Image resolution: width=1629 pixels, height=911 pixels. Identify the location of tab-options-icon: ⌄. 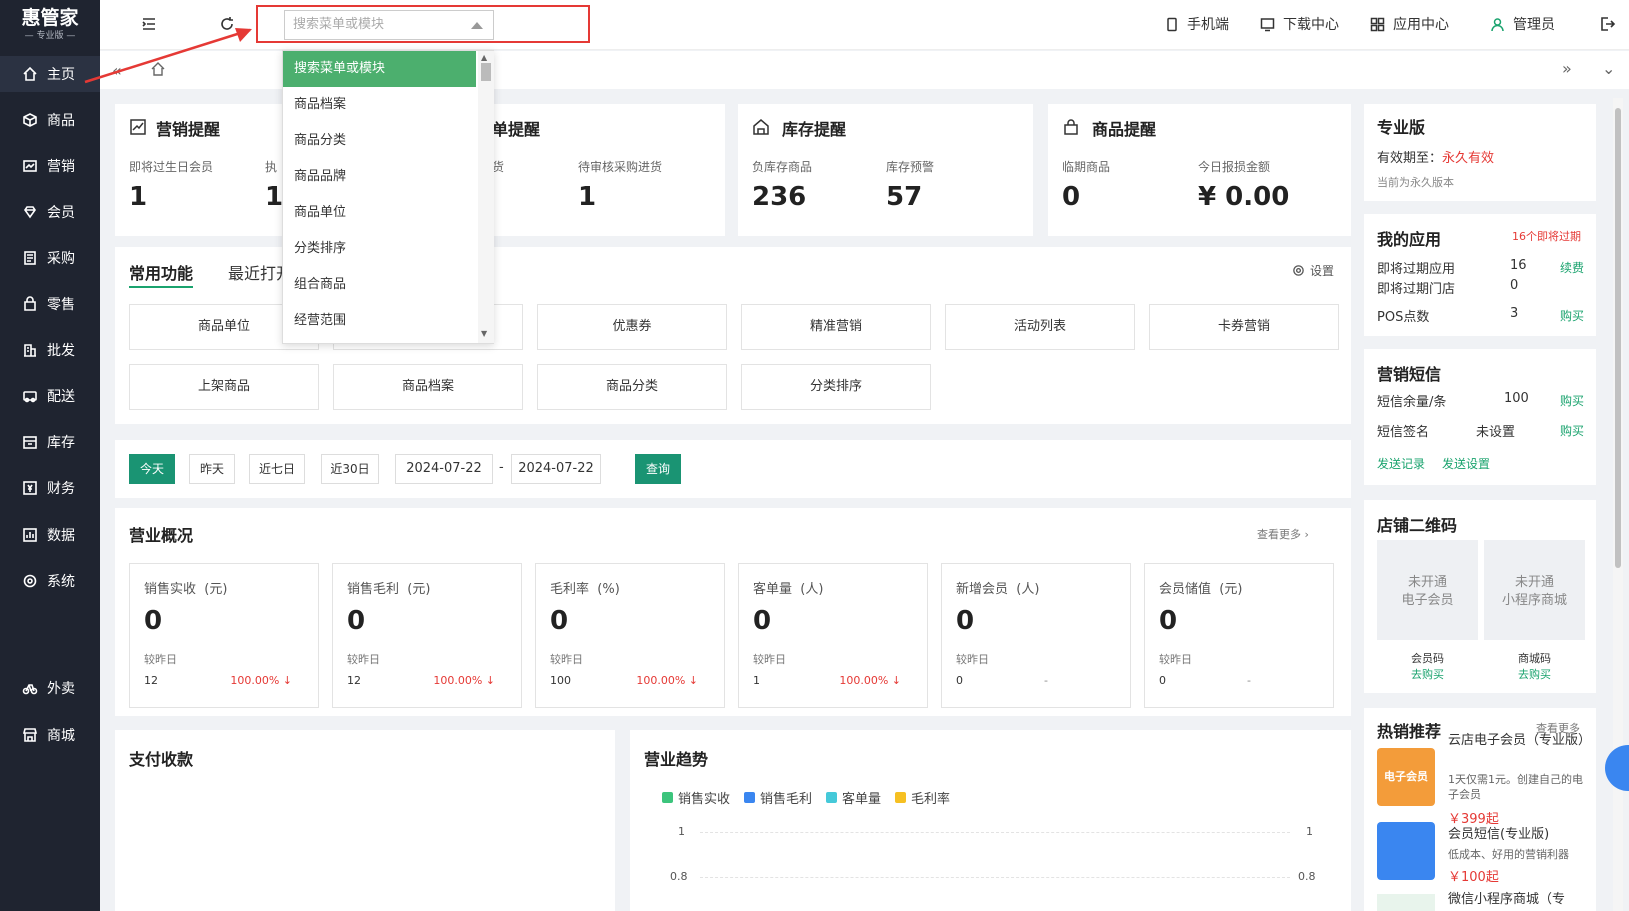
(1608, 68).